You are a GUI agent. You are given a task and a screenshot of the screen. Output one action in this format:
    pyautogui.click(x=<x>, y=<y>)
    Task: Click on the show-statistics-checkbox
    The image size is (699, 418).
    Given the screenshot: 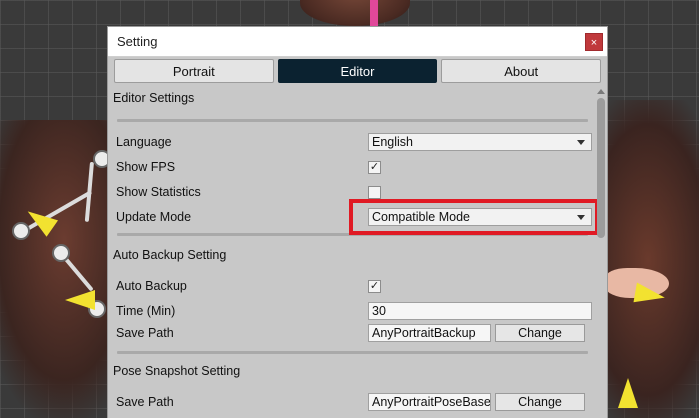 What is the action you would take?
    pyautogui.click(x=374, y=192)
    